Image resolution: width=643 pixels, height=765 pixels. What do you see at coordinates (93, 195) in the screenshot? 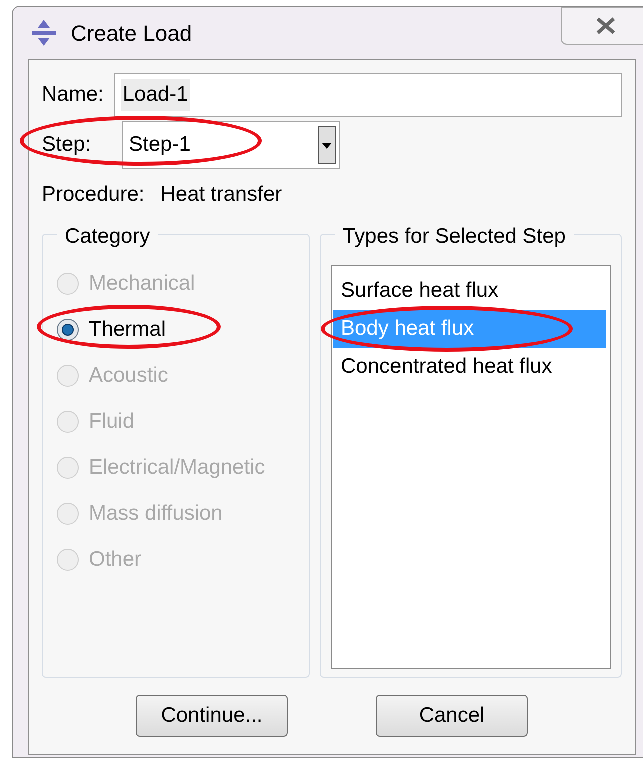
I see `procedure-label: Procedure:` at bounding box center [93, 195].